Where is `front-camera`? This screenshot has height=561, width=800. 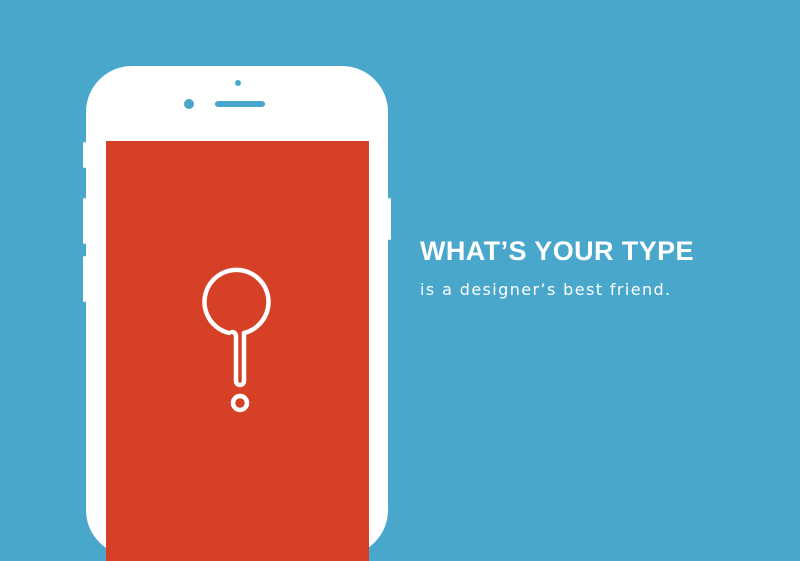
front-camera is located at coordinates (189, 104).